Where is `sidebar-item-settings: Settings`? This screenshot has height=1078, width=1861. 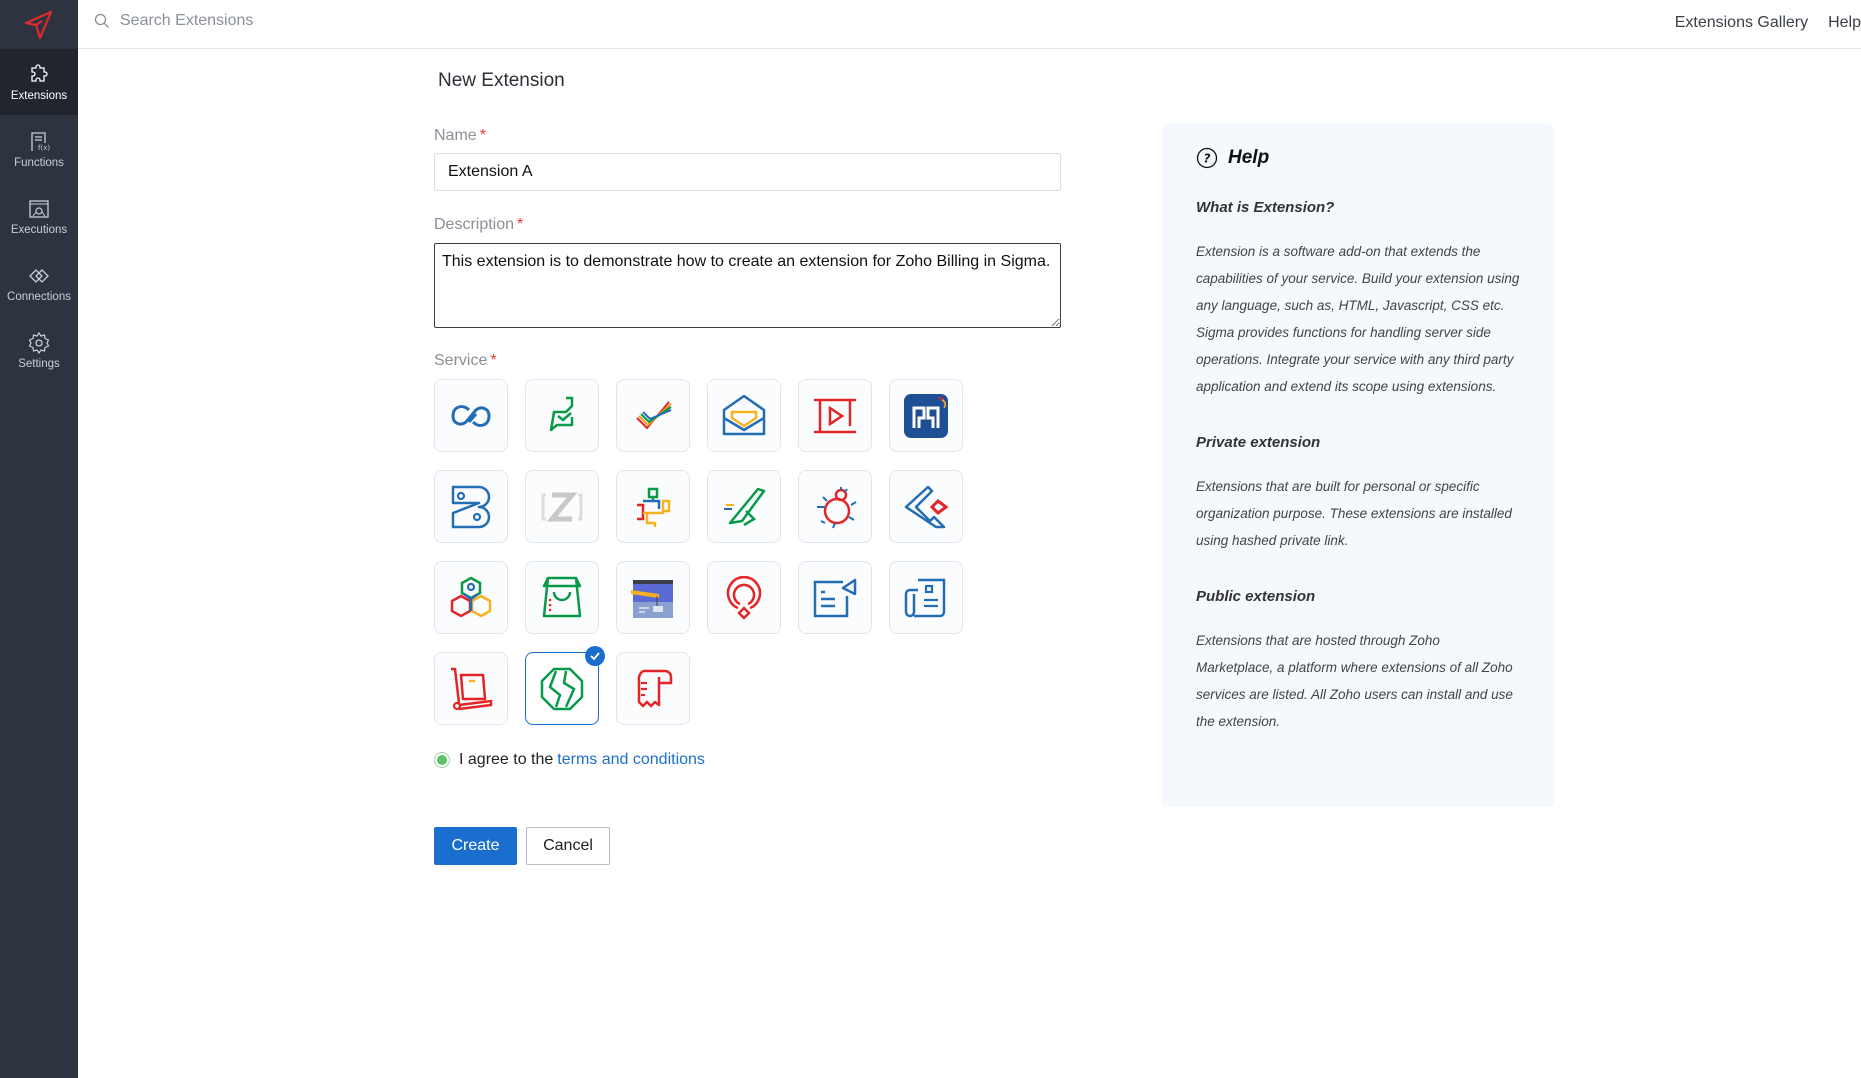
sidebar-item-settings: Settings is located at coordinates (39, 350).